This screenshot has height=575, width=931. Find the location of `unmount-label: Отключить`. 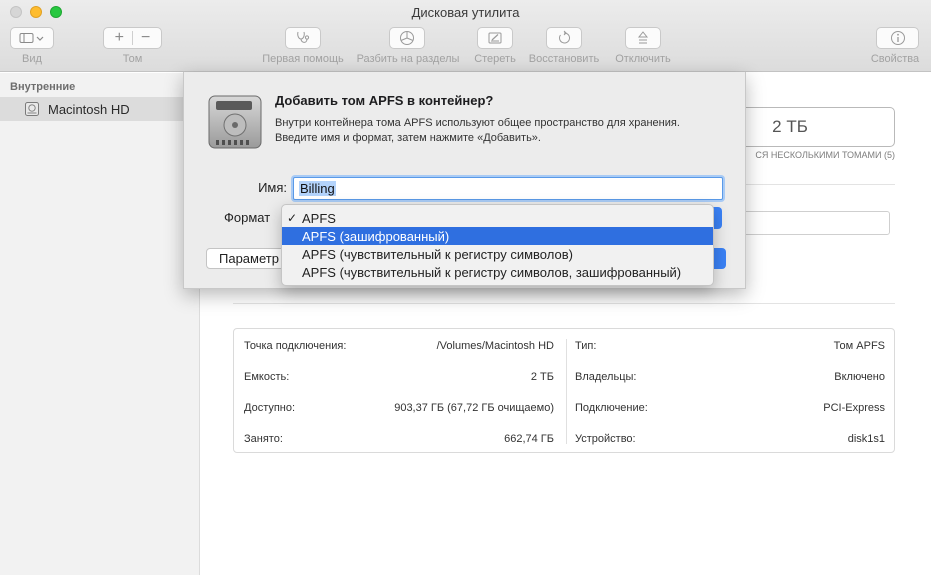

unmount-label: Отключить is located at coordinates (643, 59).